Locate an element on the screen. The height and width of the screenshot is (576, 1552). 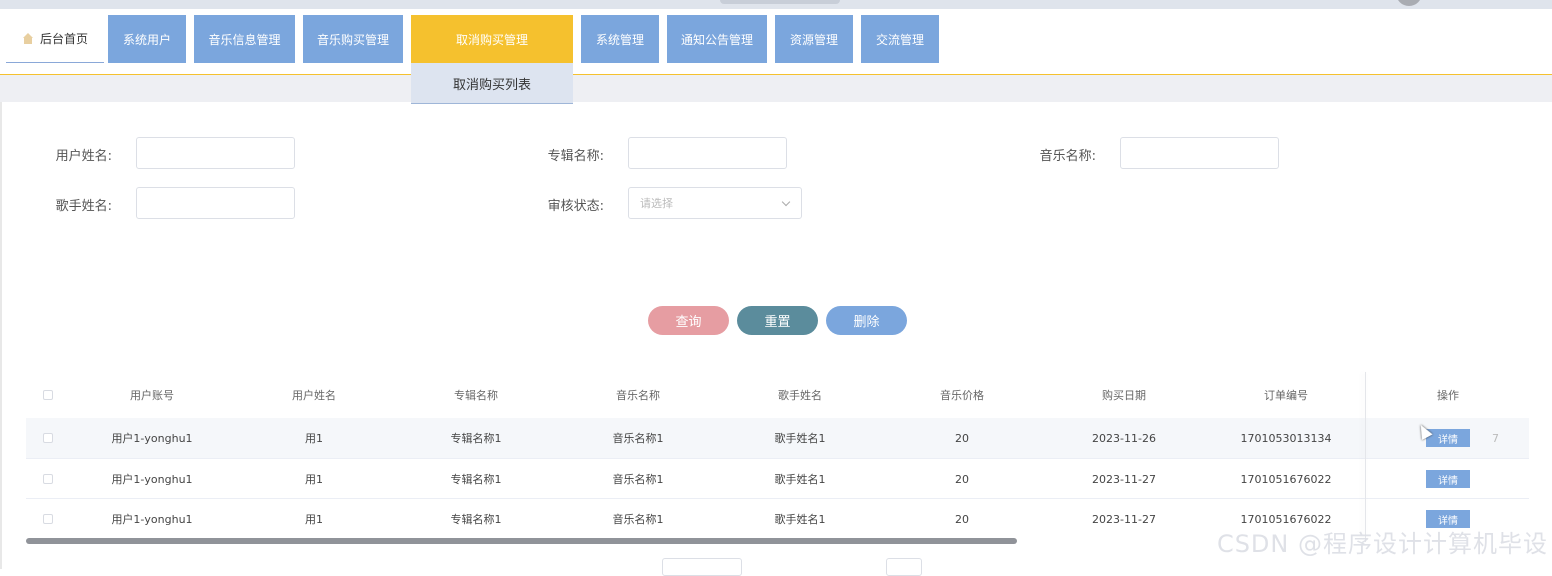
nav-home: 后台首页 is located at coordinates (55, 39).